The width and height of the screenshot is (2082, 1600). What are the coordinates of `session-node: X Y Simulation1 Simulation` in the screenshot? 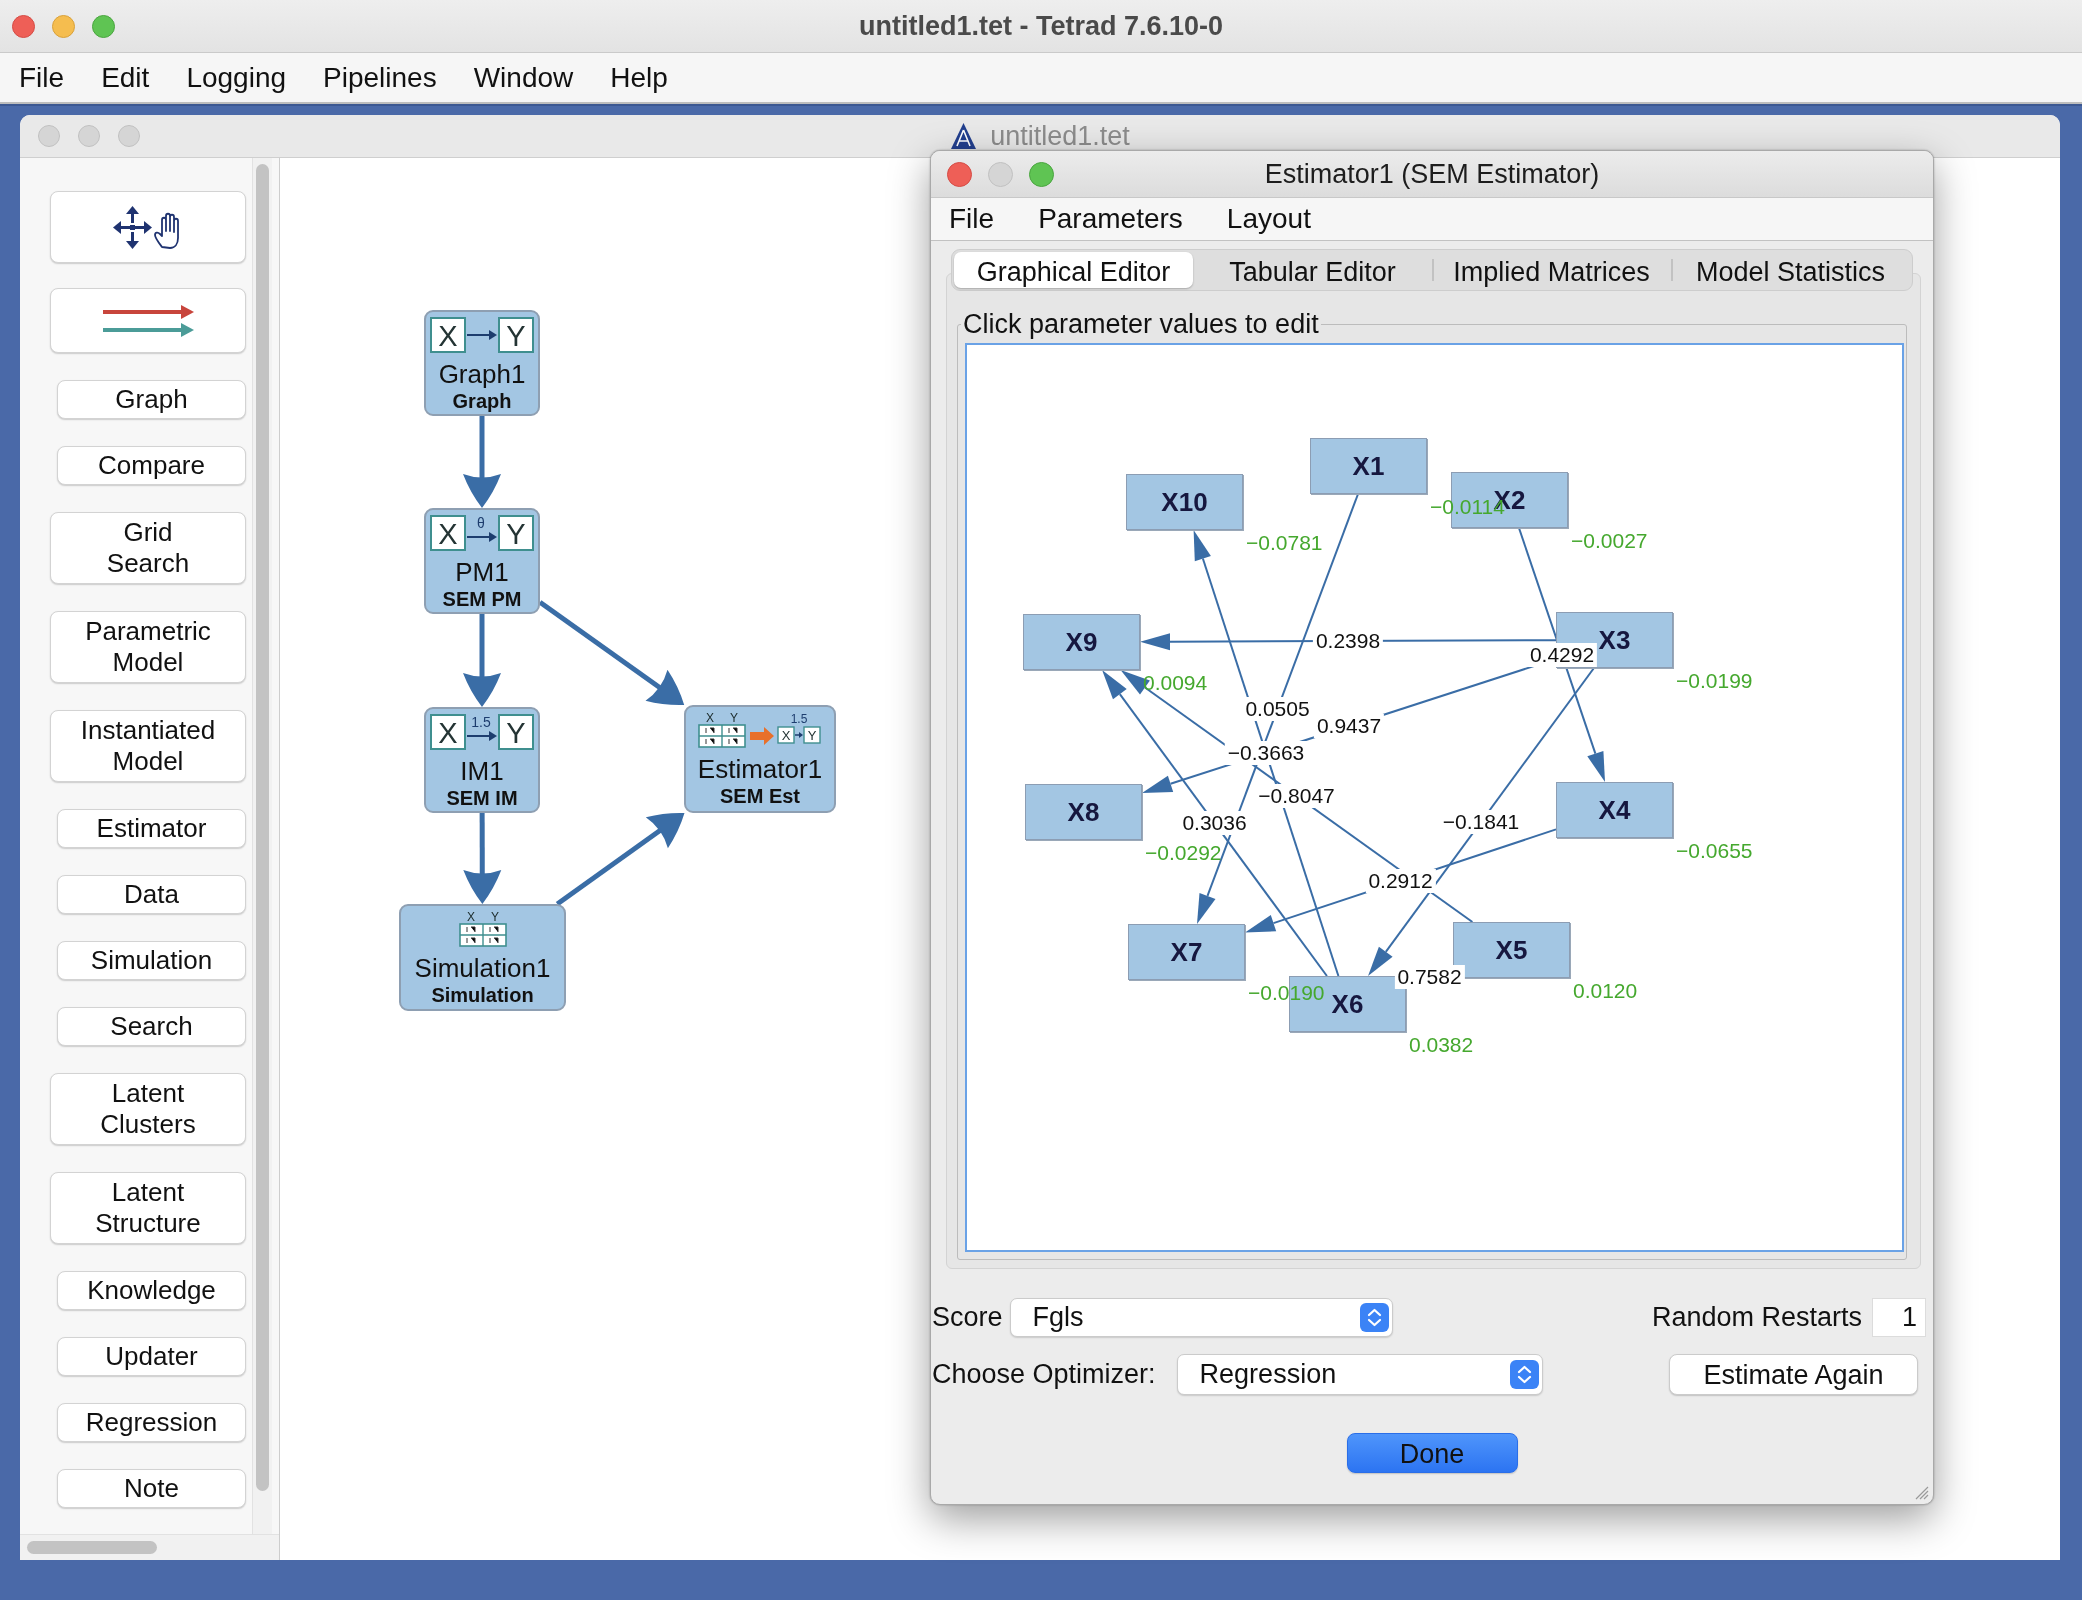 It's located at (482, 957).